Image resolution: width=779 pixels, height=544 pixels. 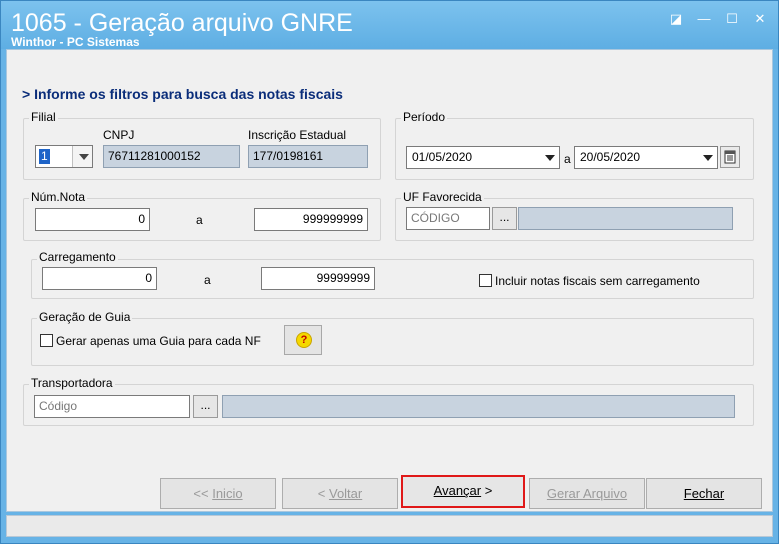 I want to click on fechar-label: Fechar, so click(x=704, y=493).